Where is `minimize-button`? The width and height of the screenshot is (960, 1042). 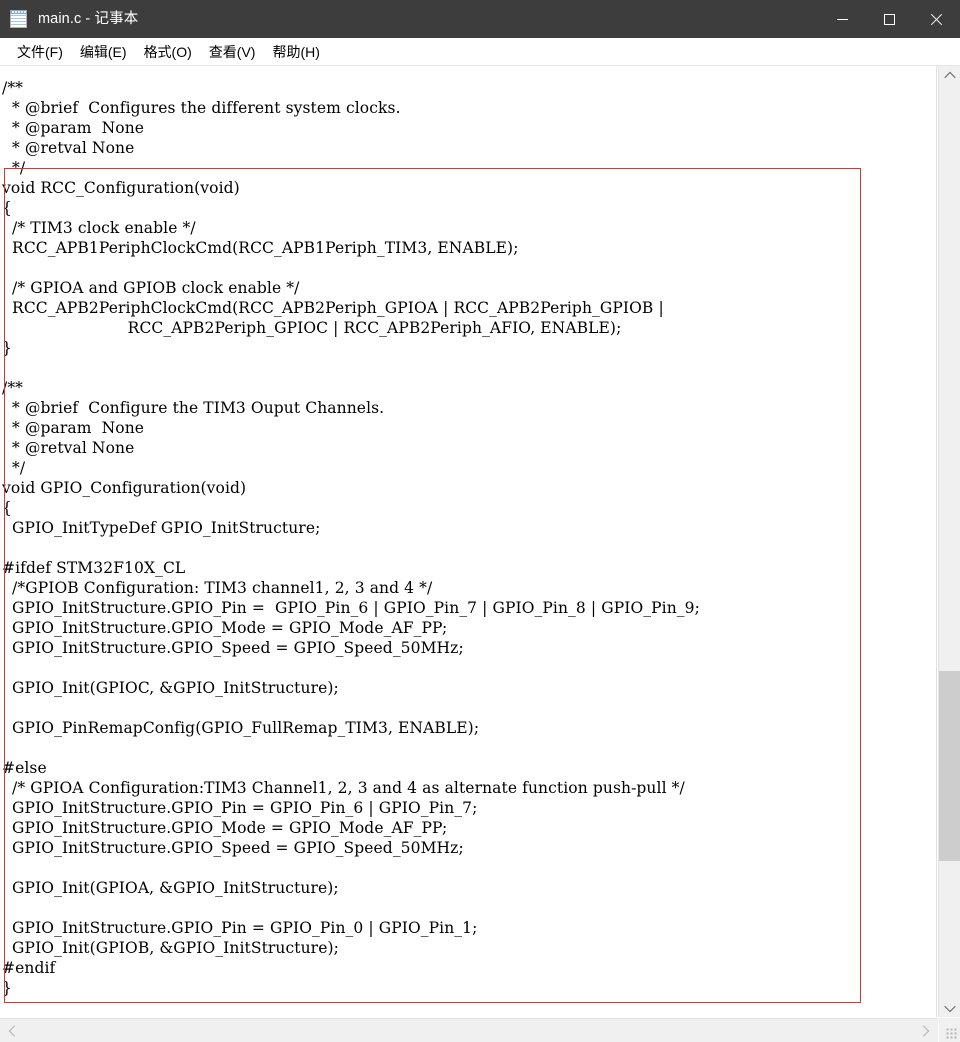
minimize-button is located at coordinates (842, 19).